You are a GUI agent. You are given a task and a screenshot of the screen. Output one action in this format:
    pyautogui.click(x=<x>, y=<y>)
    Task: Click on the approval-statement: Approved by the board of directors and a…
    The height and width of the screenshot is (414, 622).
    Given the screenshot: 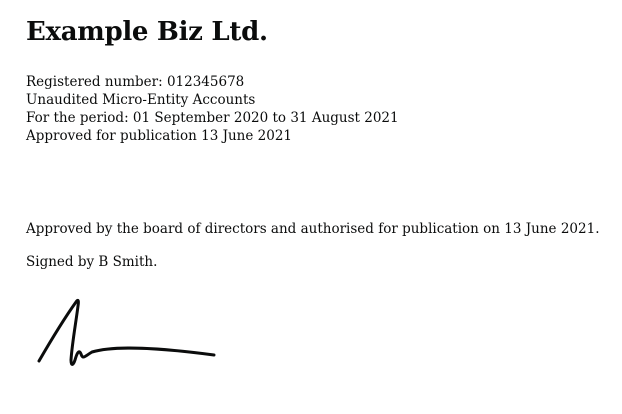 What is the action you would take?
    pyautogui.click(x=313, y=229)
    